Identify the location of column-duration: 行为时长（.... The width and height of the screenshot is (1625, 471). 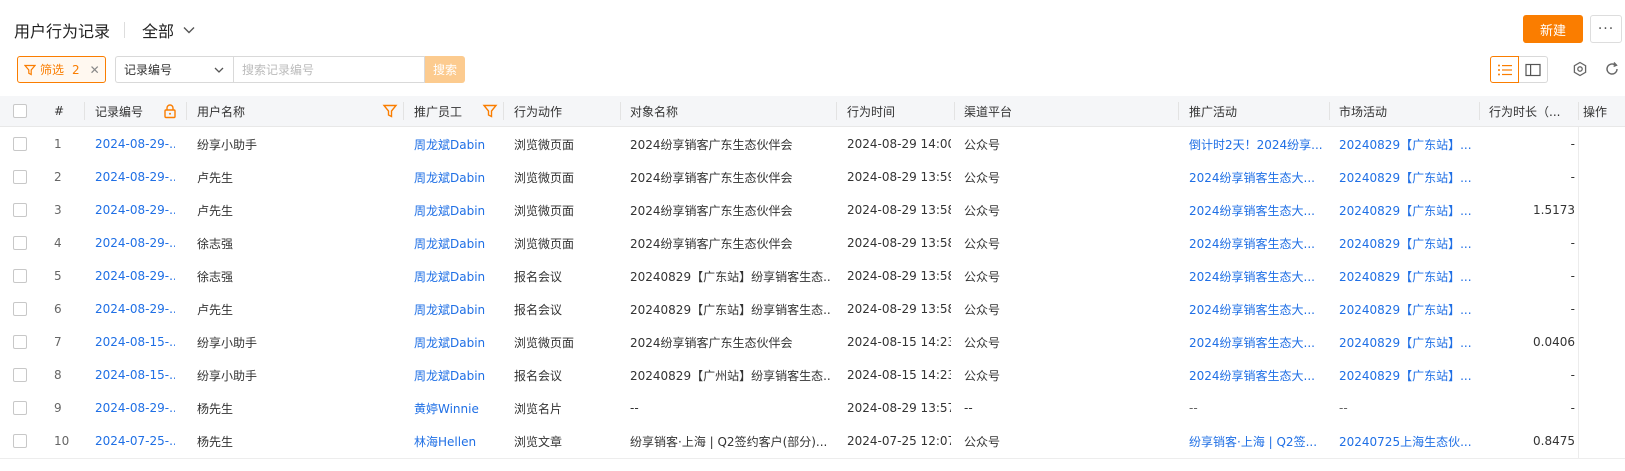
(1531, 111).